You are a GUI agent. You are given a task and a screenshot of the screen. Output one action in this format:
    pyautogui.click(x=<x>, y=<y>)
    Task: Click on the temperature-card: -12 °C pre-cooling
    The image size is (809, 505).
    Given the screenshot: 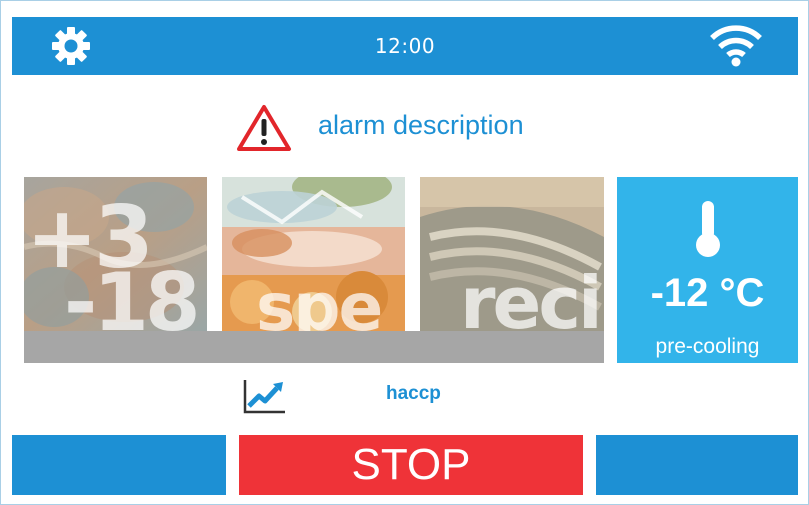 What is the action you would take?
    pyautogui.click(x=707, y=270)
    